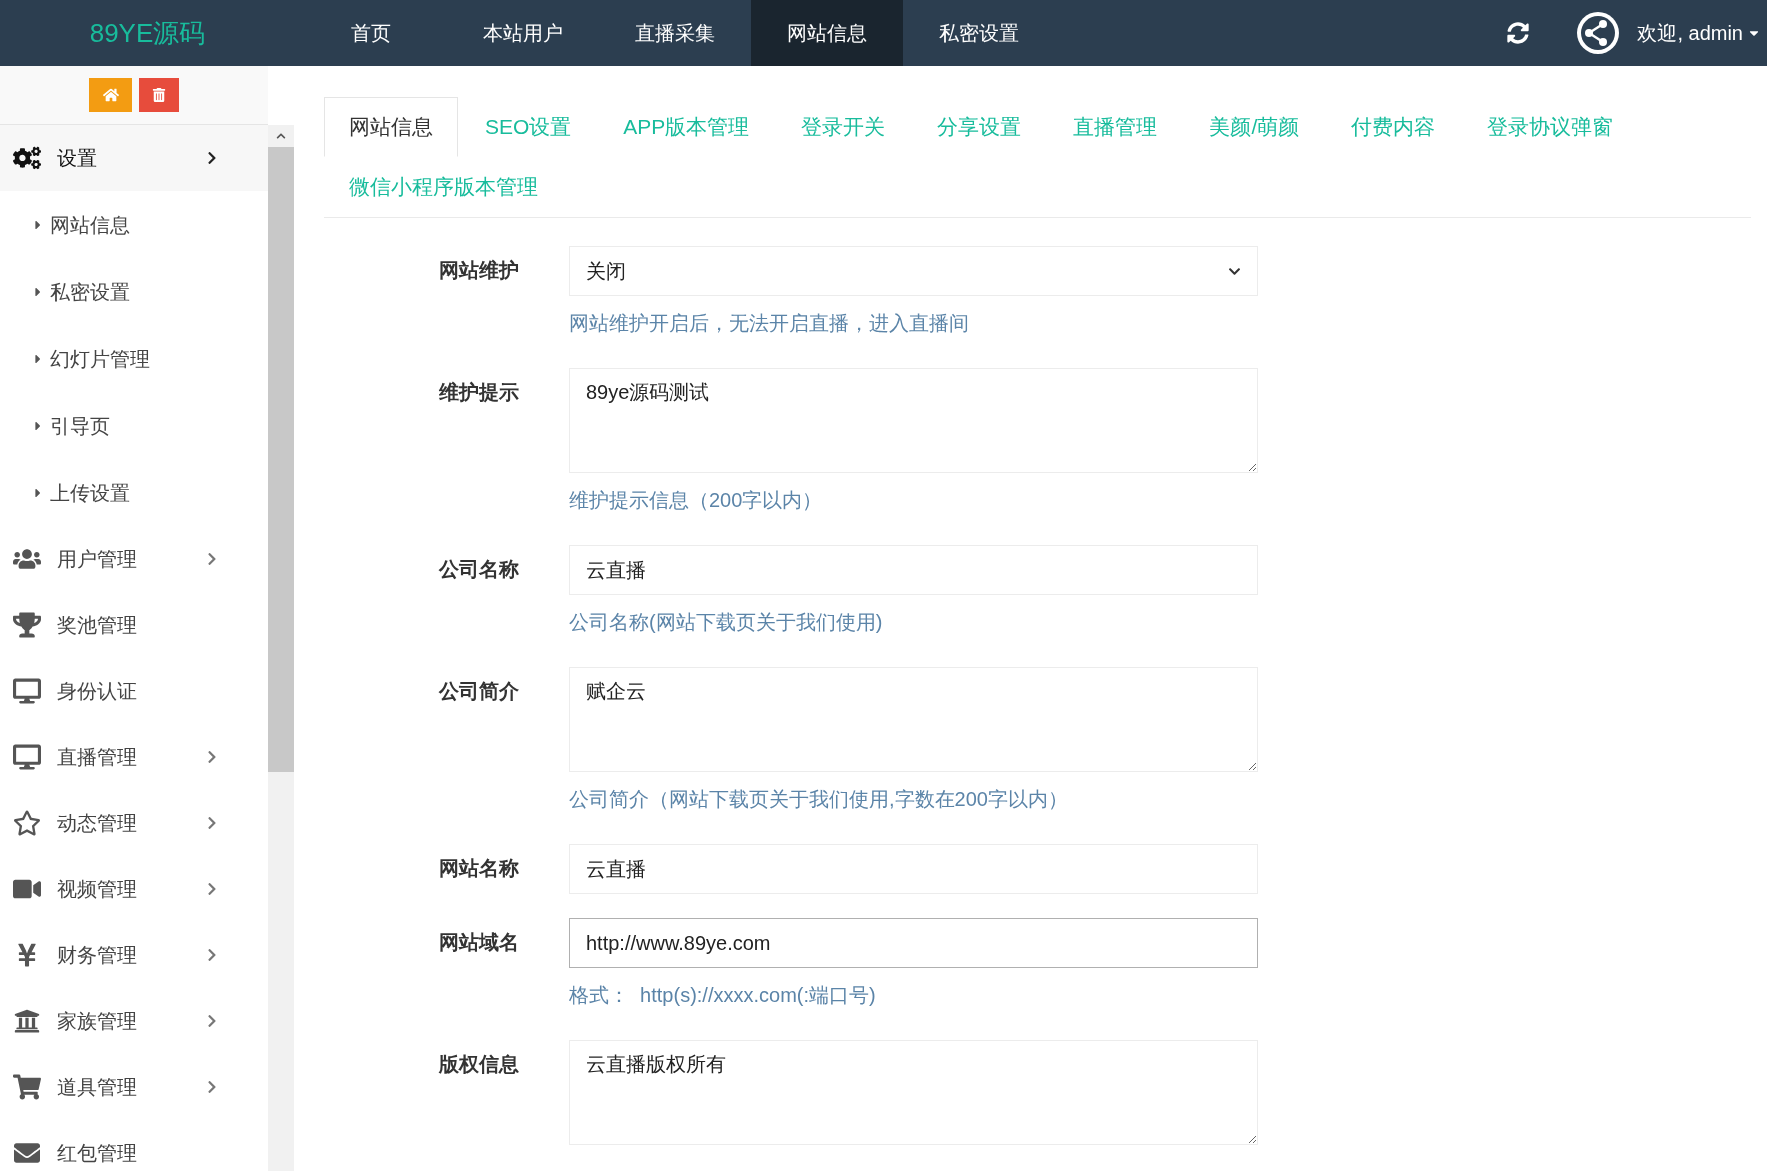  Describe the element at coordinates (391, 127) in the screenshot. I see `tab: 网站信息` at that location.